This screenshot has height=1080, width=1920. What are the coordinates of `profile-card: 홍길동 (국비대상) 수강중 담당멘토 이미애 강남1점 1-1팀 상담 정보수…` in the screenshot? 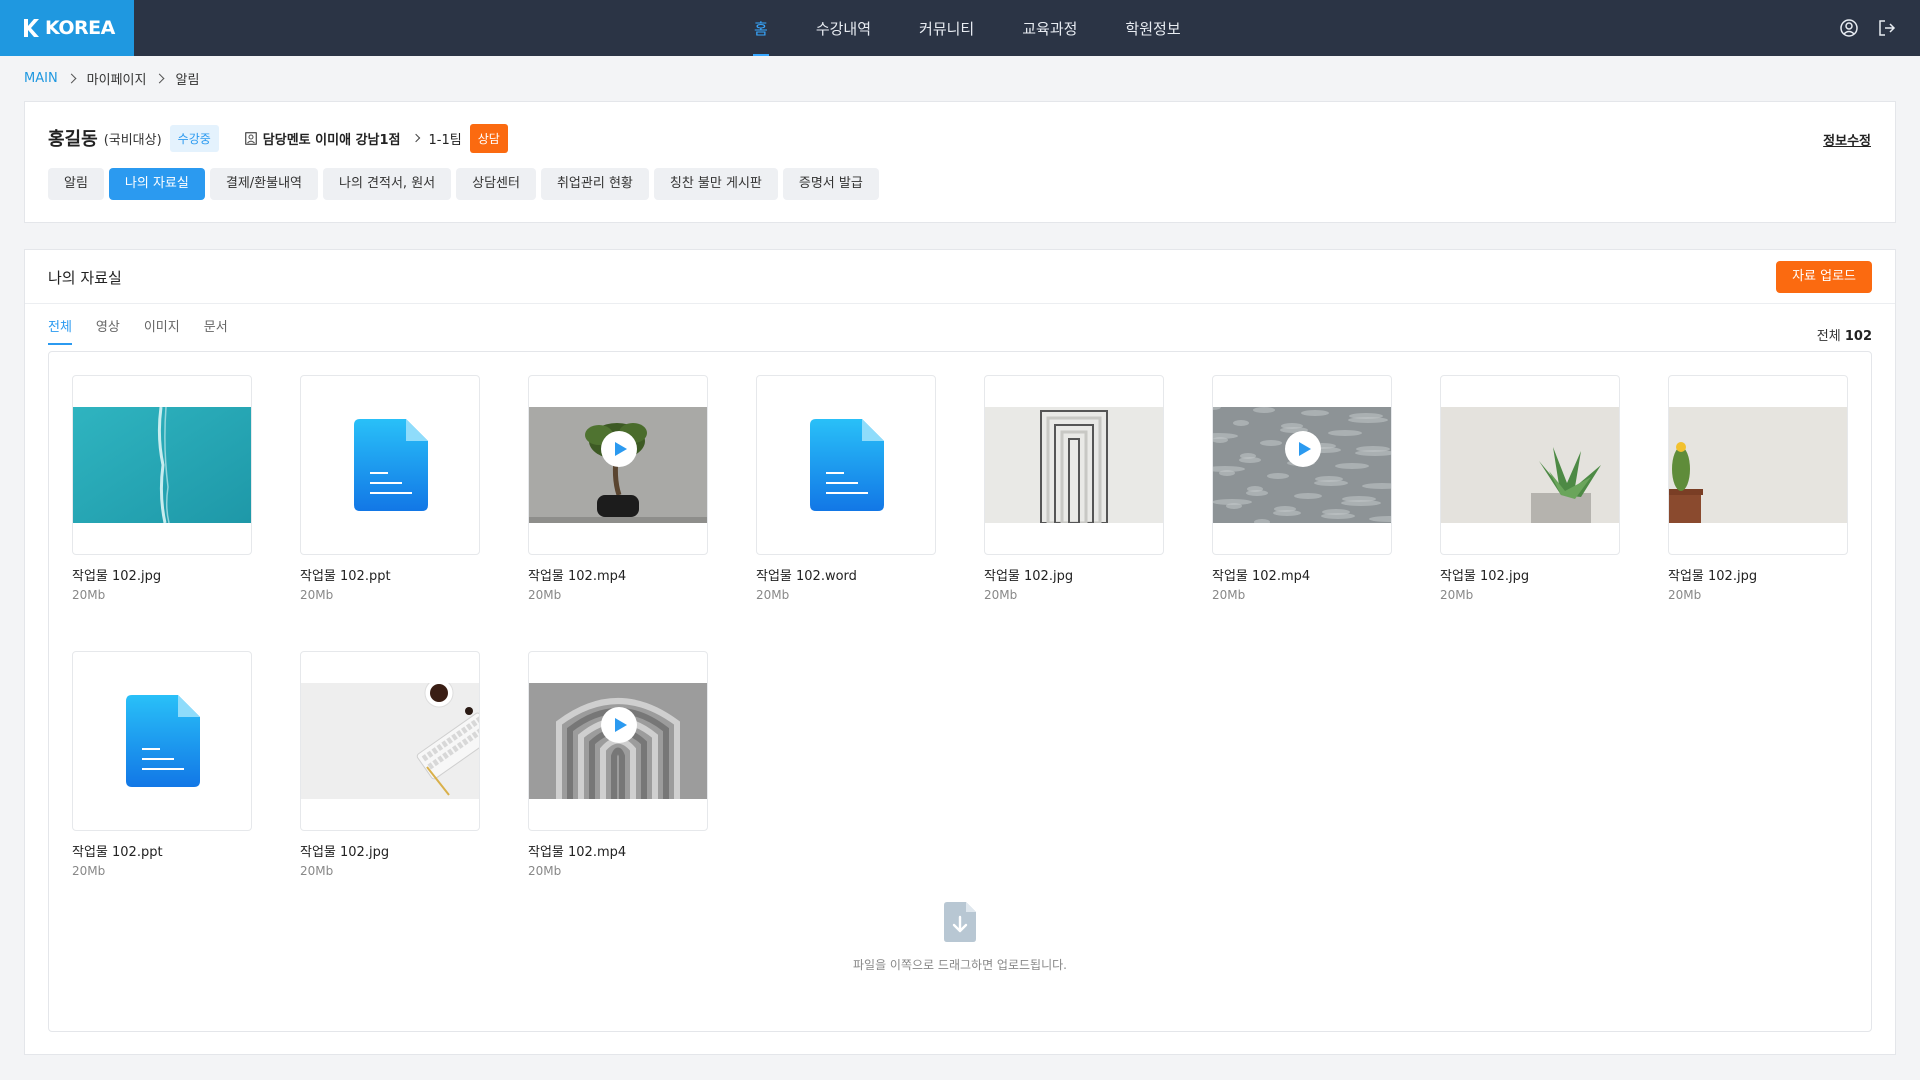 It's located at (960, 162).